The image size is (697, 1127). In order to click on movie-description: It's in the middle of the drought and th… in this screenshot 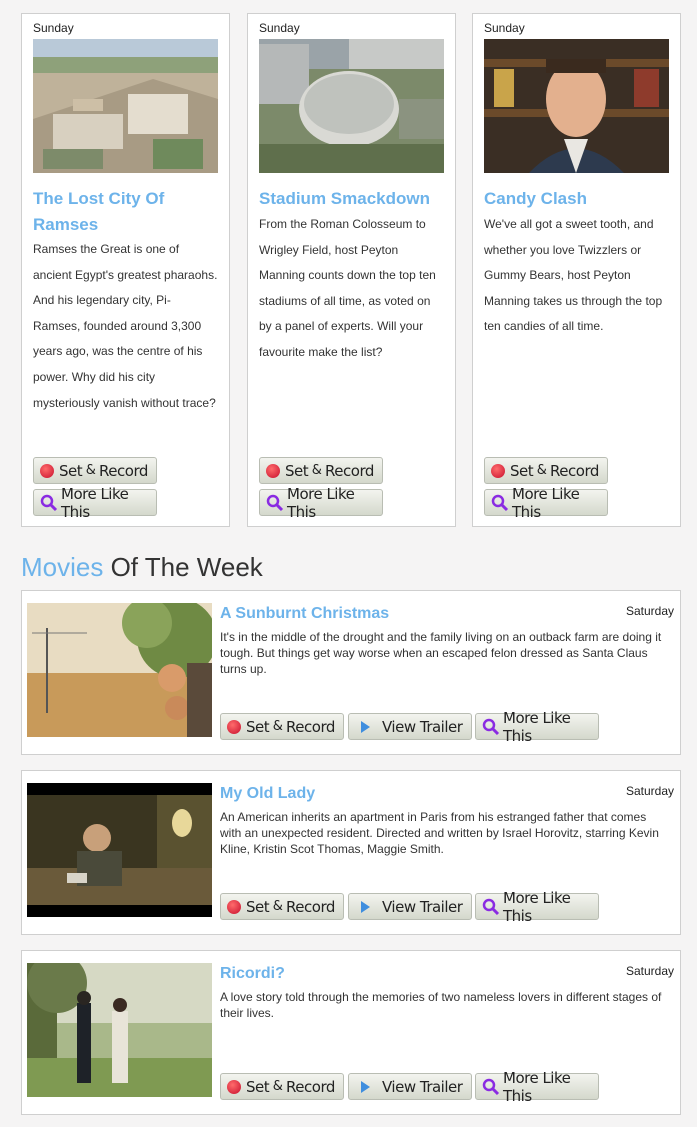, I will do `click(441, 653)`.